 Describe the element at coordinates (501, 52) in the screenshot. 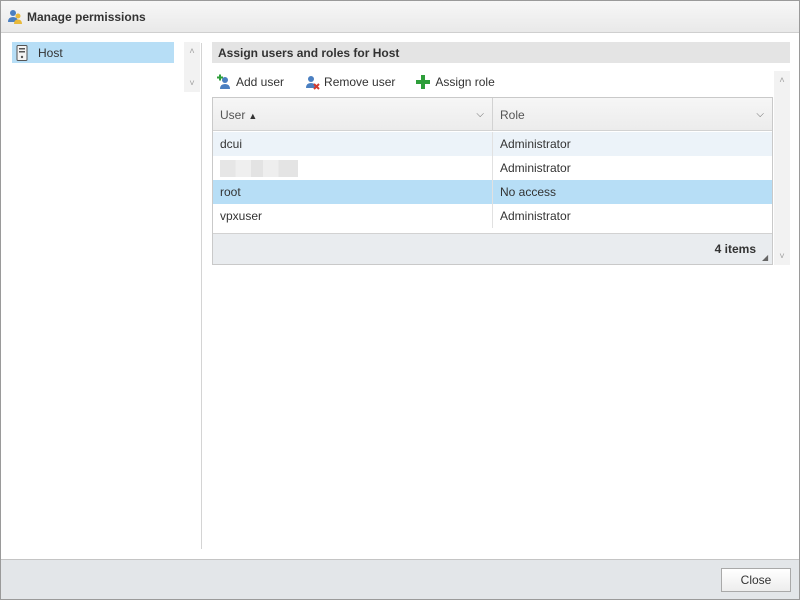

I see `section-title: Assign users and roles for Host` at that location.